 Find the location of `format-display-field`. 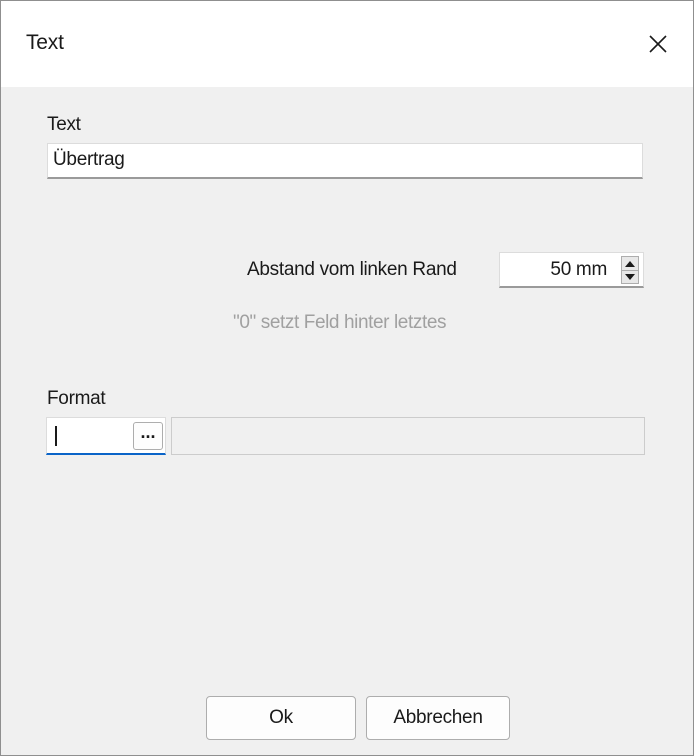

format-display-field is located at coordinates (408, 436).